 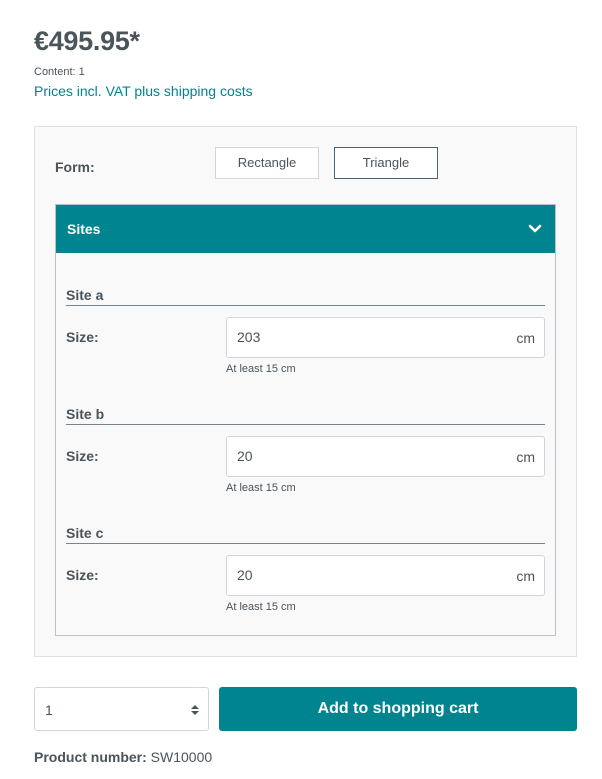 What do you see at coordinates (181, 757) in the screenshot?
I see `product-number-value: SW10000` at bounding box center [181, 757].